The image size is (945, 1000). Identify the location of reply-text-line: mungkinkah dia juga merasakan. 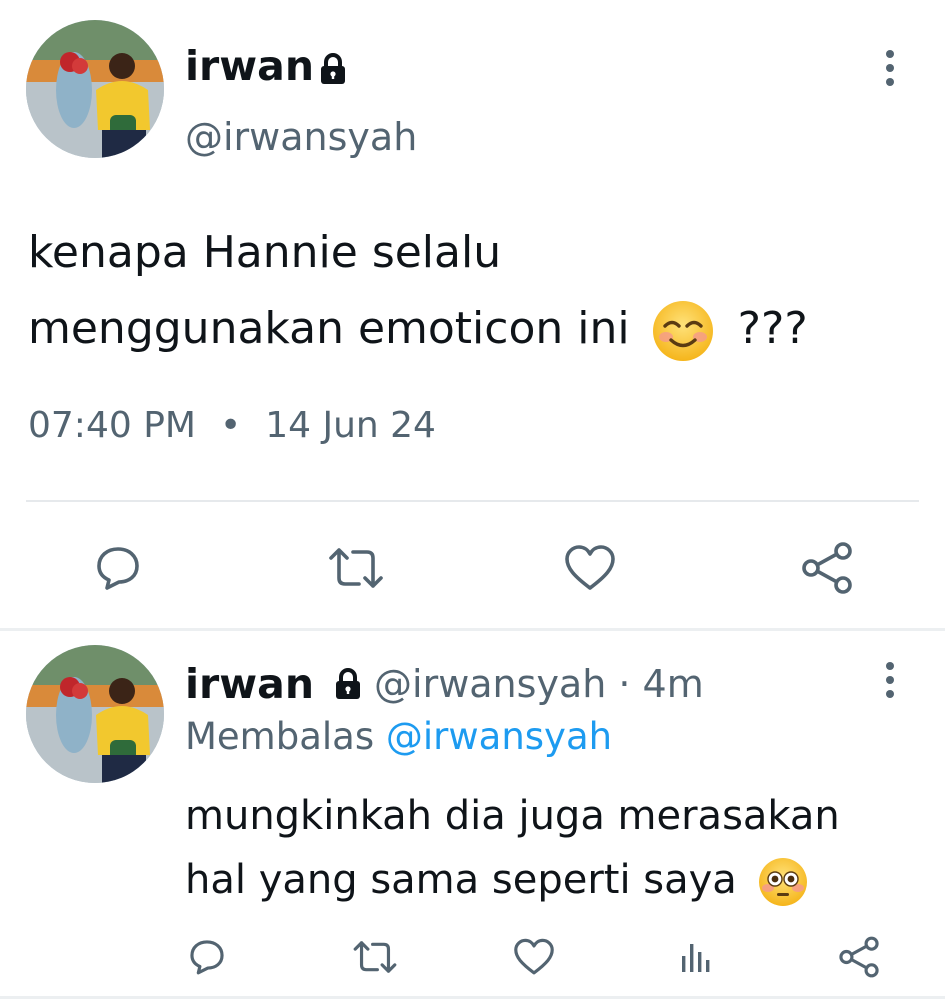
(512, 816).